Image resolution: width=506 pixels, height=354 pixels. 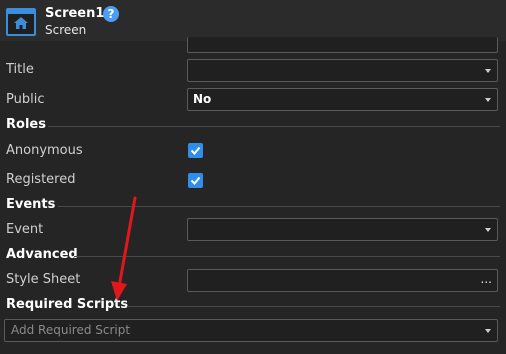 What do you see at coordinates (202, 99) in the screenshot?
I see `public-value: No` at bounding box center [202, 99].